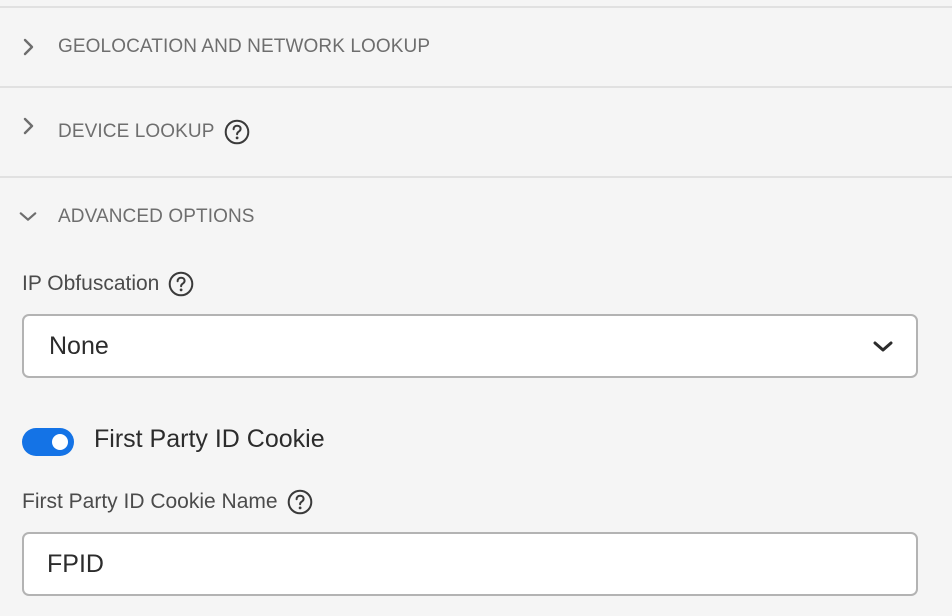 This screenshot has width=952, height=616. What do you see at coordinates (209, 439) in the screenshot?
I see `first-party-id-cookie-toggle-label: First Party ID Cookie` at bounding box center [209, 439].